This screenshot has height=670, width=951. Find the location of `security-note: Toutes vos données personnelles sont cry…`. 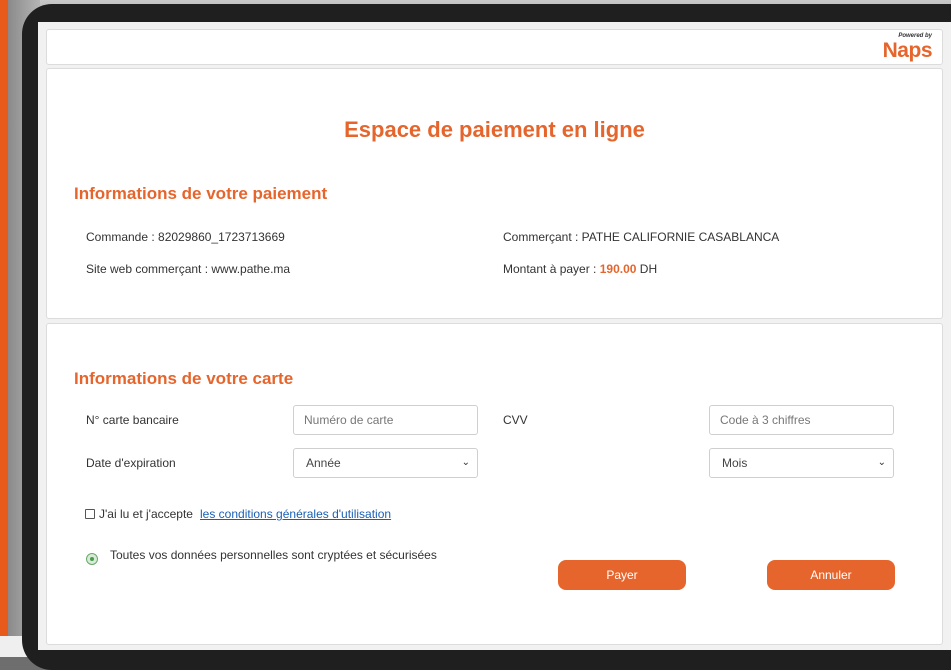

security-note: Toutes vos données personnelles sont cry… is located at coordinates (273, 555).